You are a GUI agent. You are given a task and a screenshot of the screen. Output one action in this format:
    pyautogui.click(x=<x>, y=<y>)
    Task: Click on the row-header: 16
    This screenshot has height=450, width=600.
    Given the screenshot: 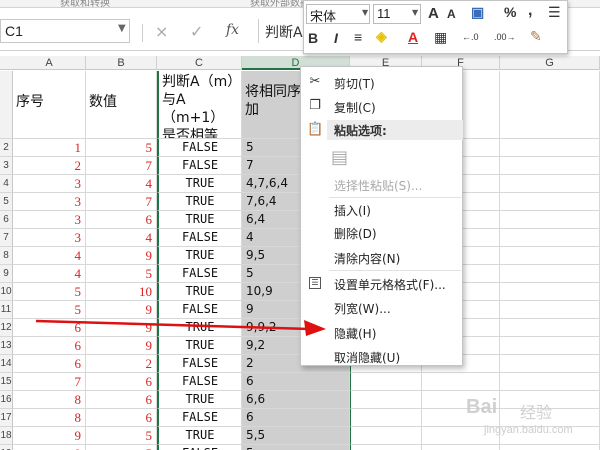 What is the action you would take?
    pyautogui.click(x=6, y=400)
    